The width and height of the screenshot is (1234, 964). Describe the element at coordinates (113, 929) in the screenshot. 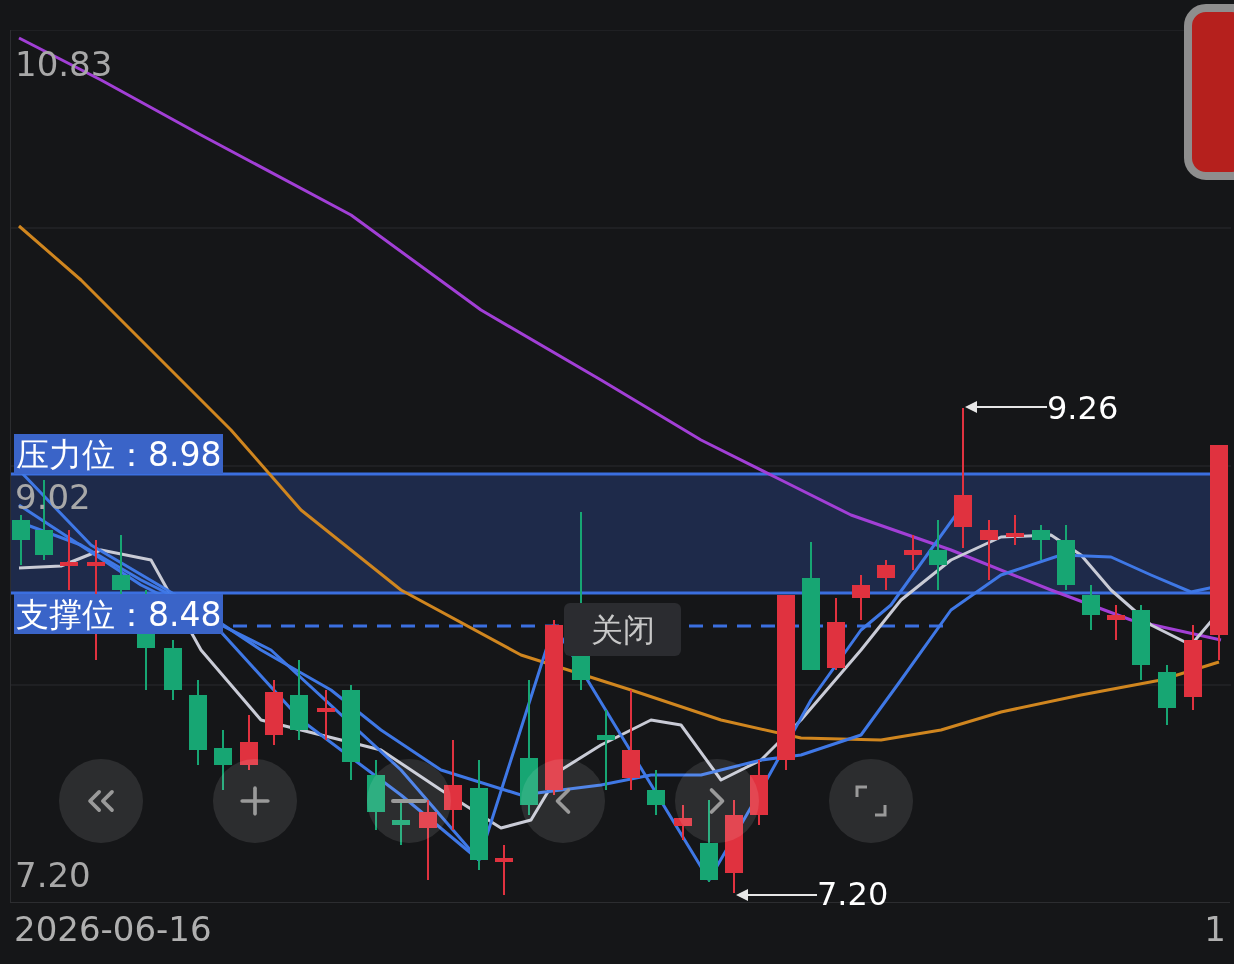

I see `date-label: 2026-06-16` at that location.